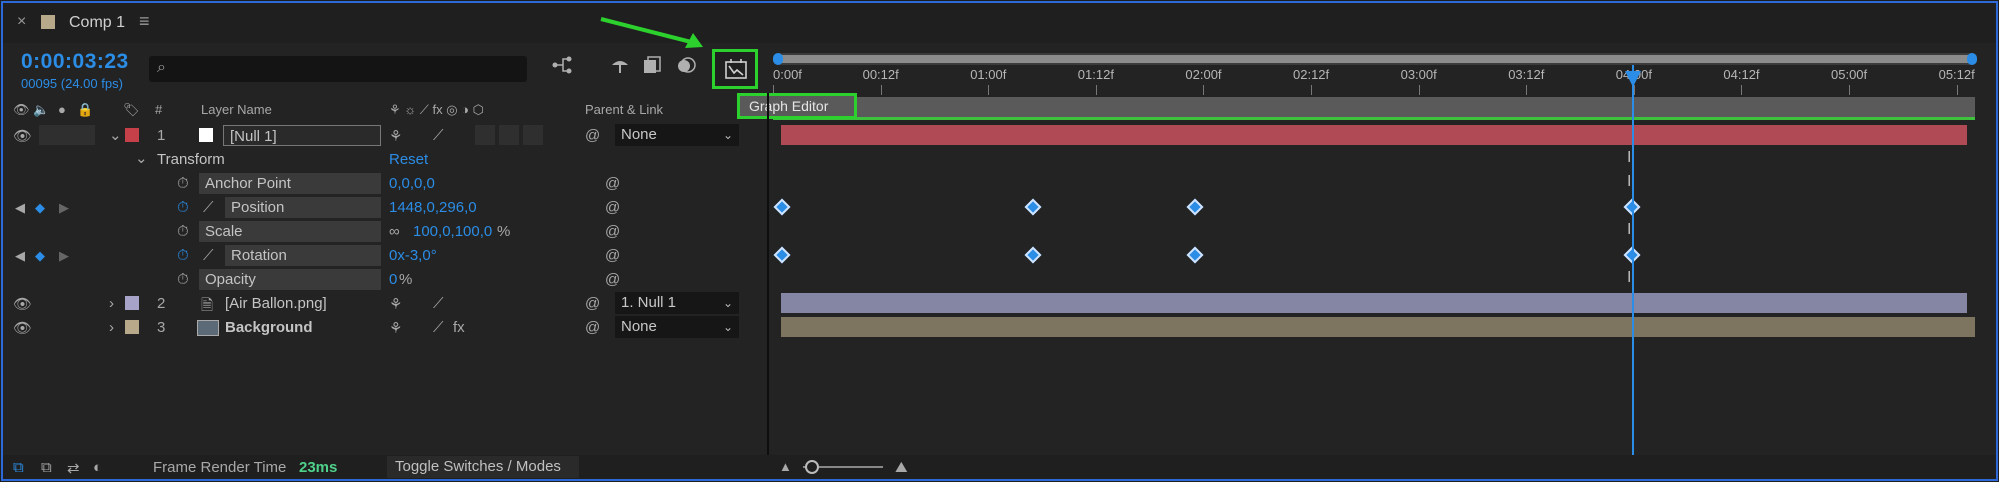 Image resolution: width=1999 pixels, height=482 pixels. Describe the element at coordinates (97, 23) in the screenshot. I see `comp-tab-title: Comp 1` at that location.